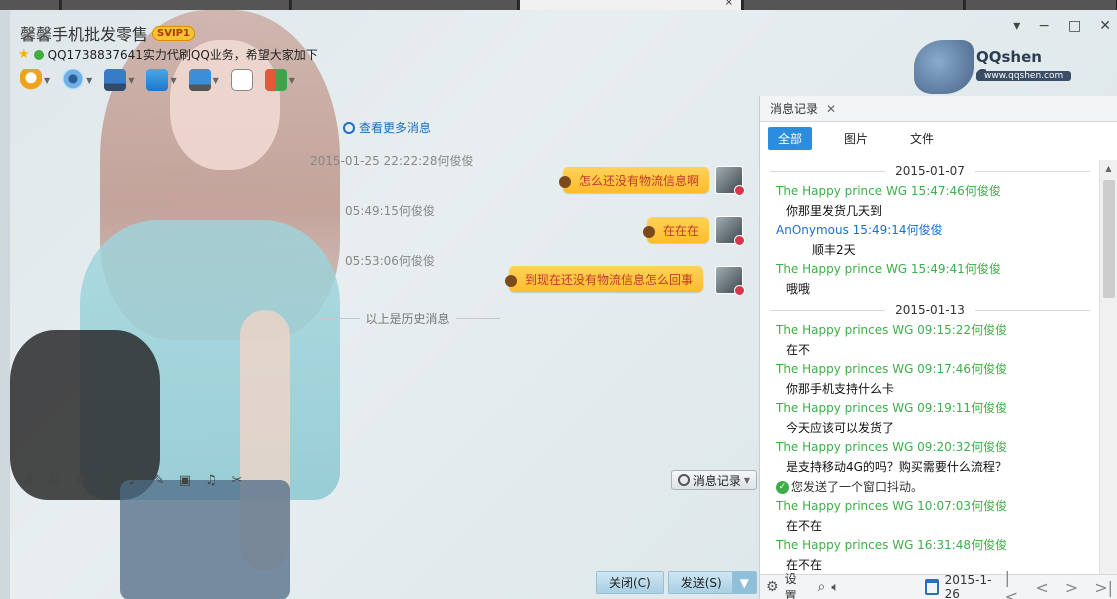  I want to click on speaker-icon: 🔈︎, so click(835, 587).